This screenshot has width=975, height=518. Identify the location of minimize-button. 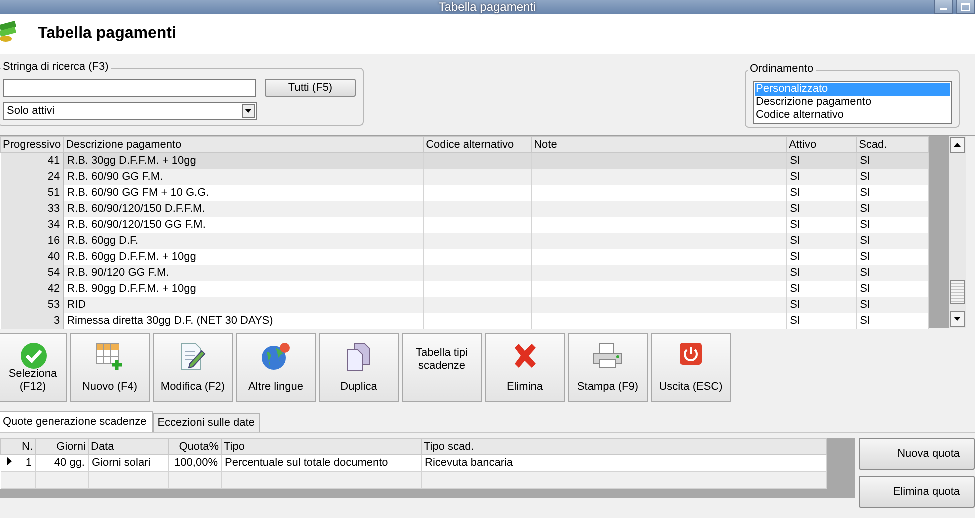
(943, 7).